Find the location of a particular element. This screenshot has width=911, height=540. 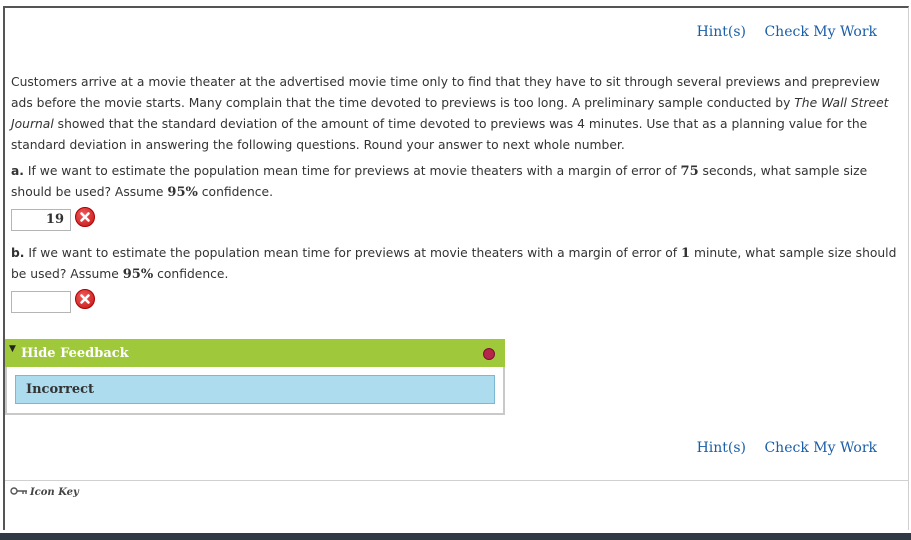

icon-key-label: Icon Key is located at coordinates (54, 492).